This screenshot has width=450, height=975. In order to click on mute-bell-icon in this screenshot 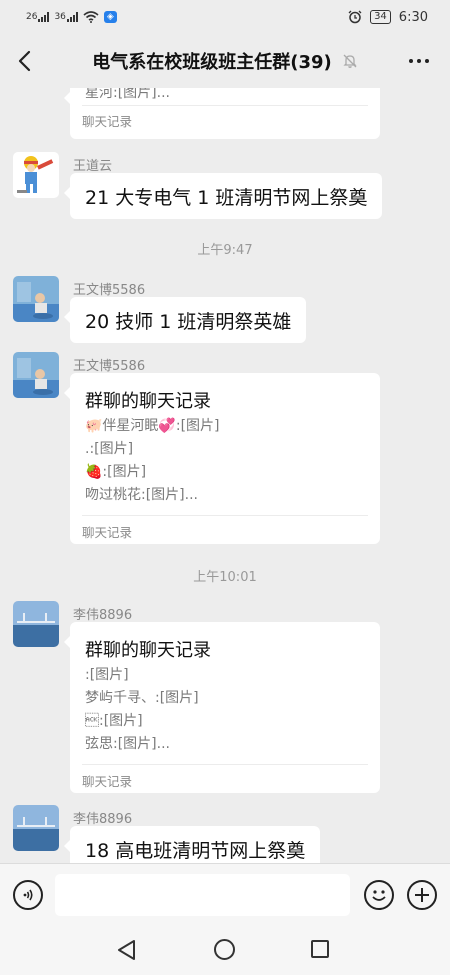, I will do `click(350, 61)`.